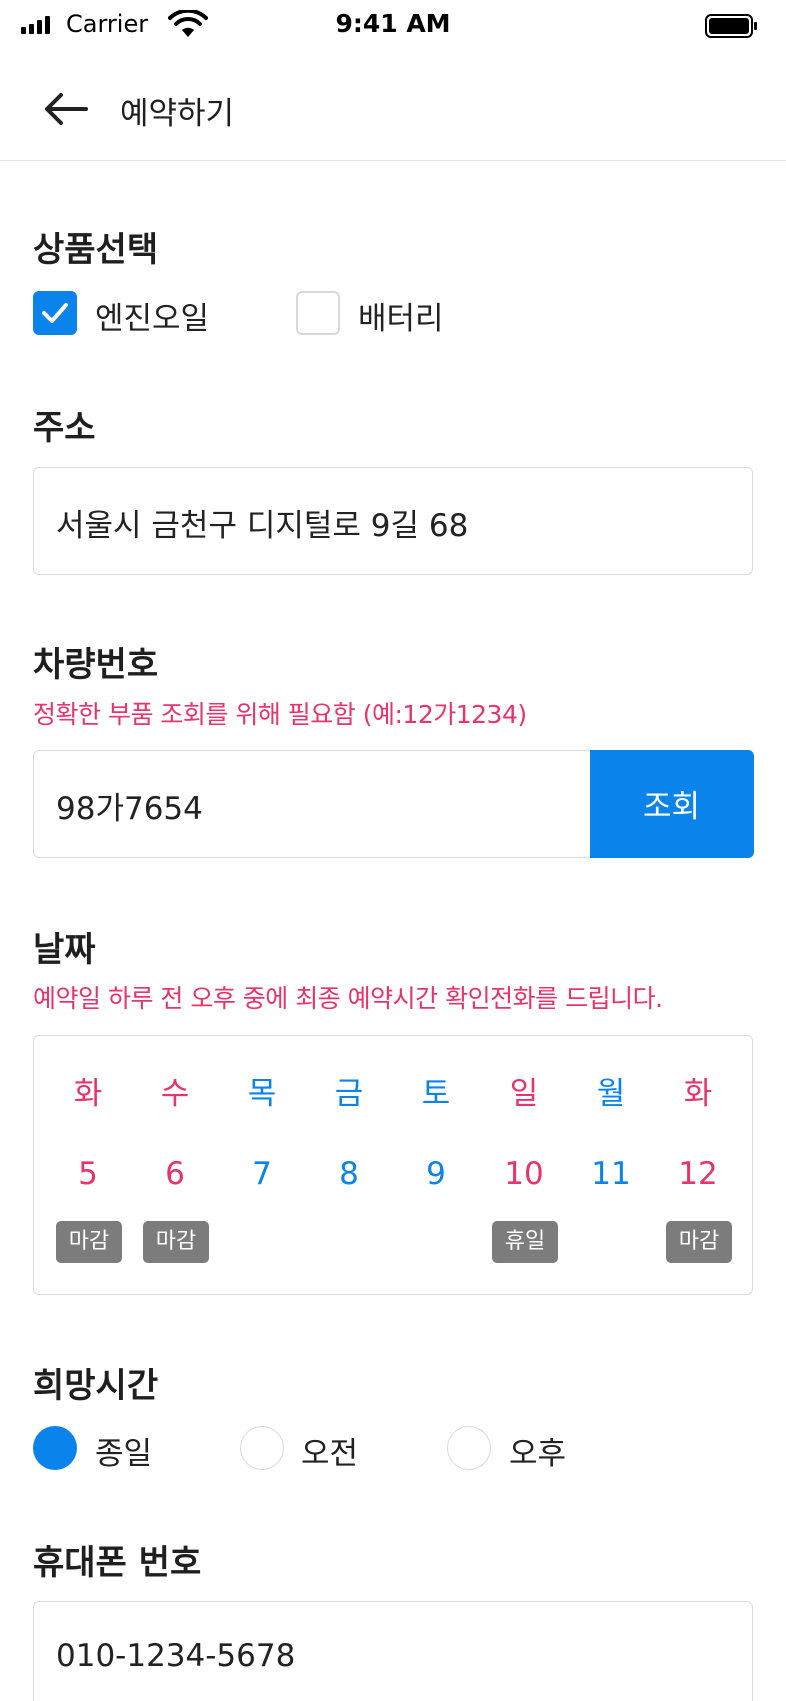 The height and width of the screenshot is (1701, 786). I want to click on all-day-label: 종일, so click(123, 1450).